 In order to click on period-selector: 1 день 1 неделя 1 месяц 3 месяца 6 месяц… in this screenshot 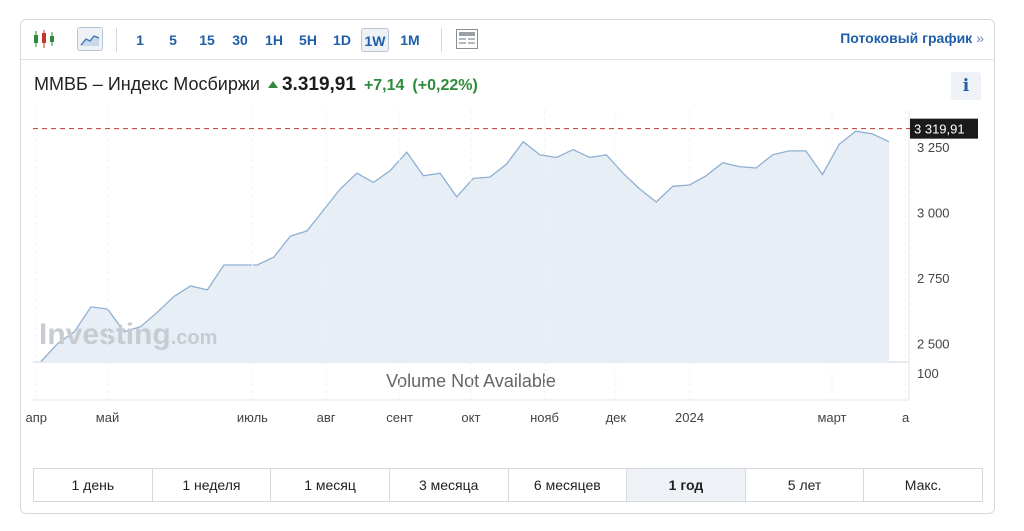, I will do `click(508, 485)`.